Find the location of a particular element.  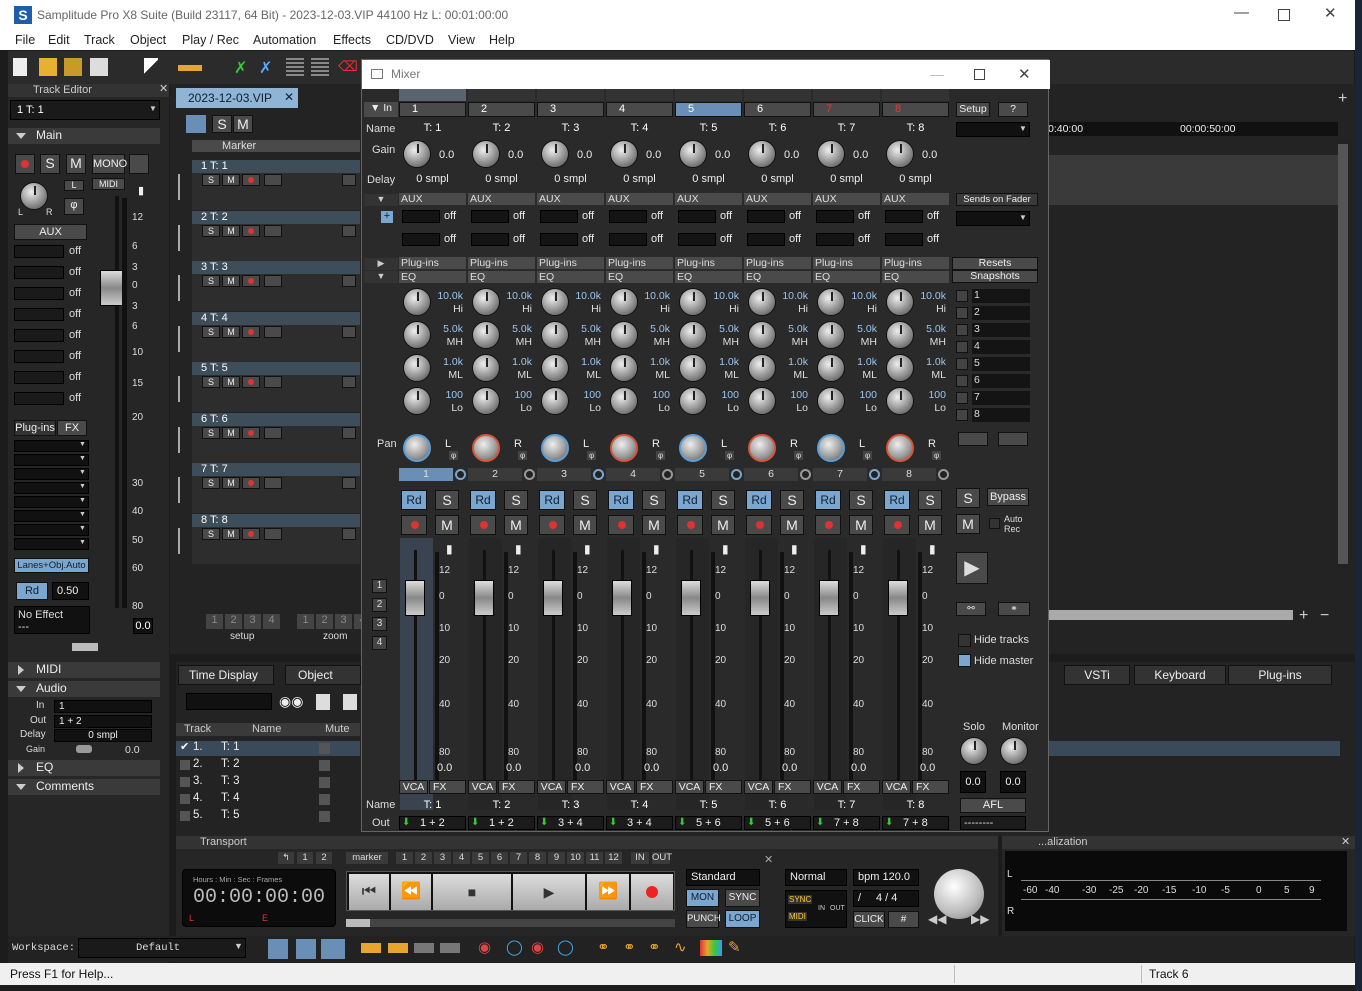

solo-button: S is located at coordinates (654, 500).